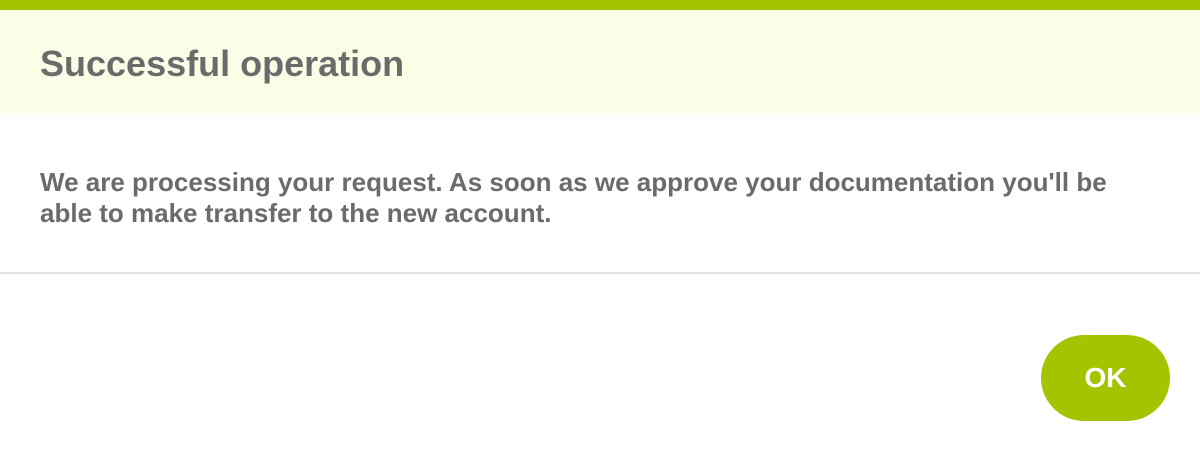 The image size is (1200, 462). Describe the element at coordinates (222, 63) in the screenshot. I see `dialog-title: Successful operation` at that location.